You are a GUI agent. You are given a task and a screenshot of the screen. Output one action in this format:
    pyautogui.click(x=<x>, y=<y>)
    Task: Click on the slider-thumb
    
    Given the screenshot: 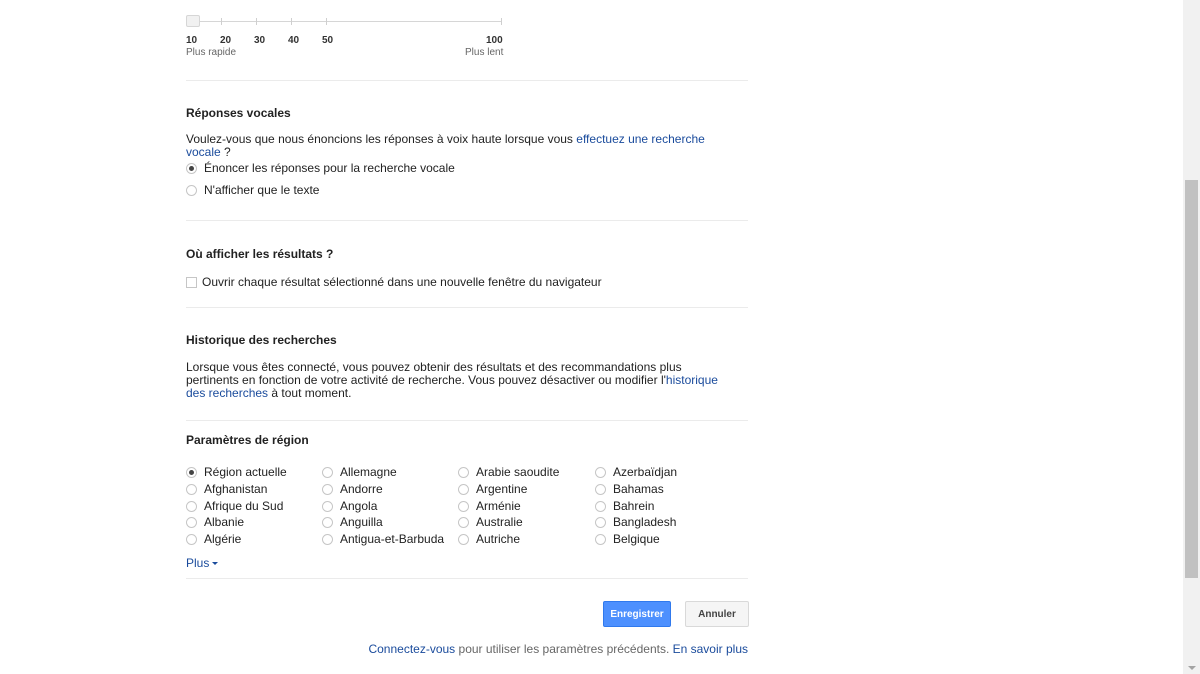 What is the action you would take?
    pyautogui.click(x=193, y=21)
    